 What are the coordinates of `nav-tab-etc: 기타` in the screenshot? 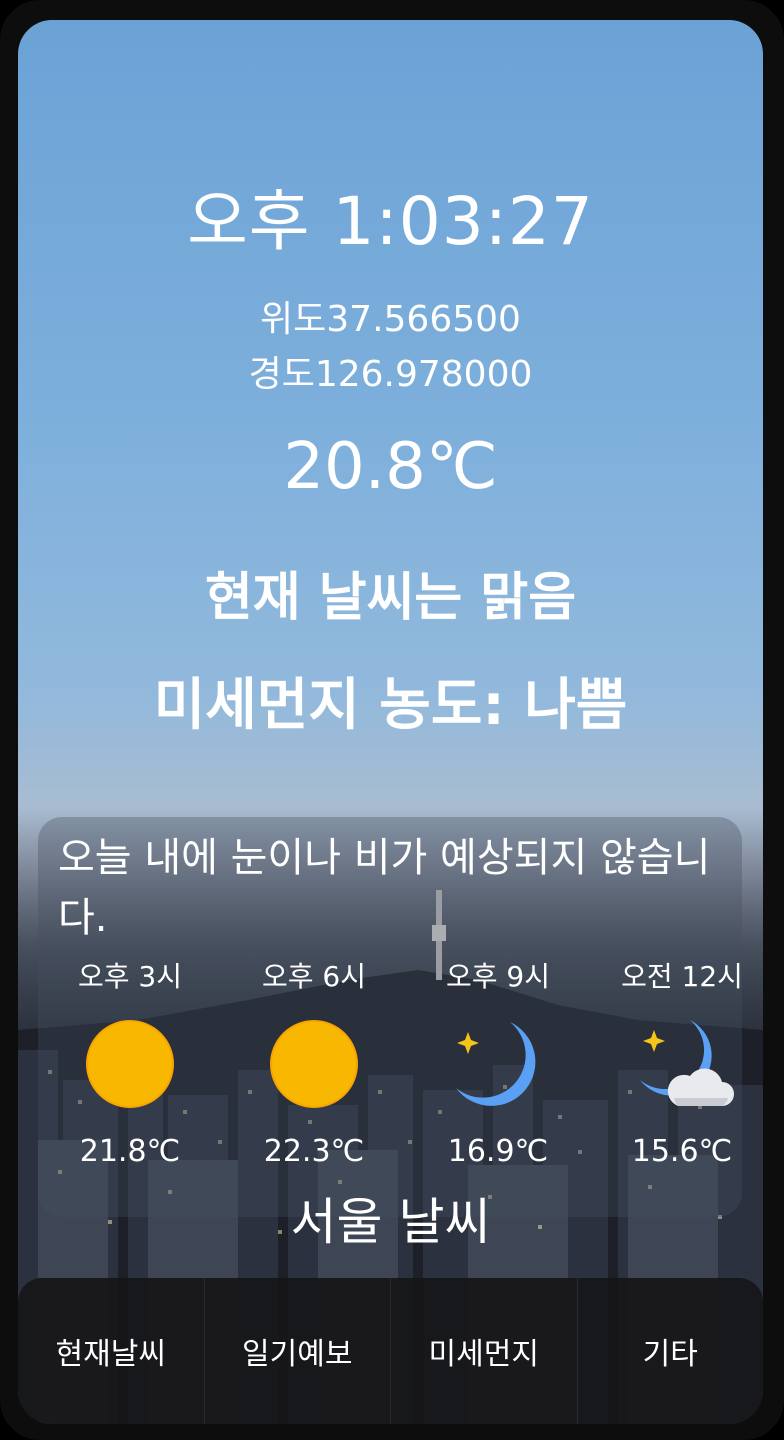 It's located at (671, 1351).